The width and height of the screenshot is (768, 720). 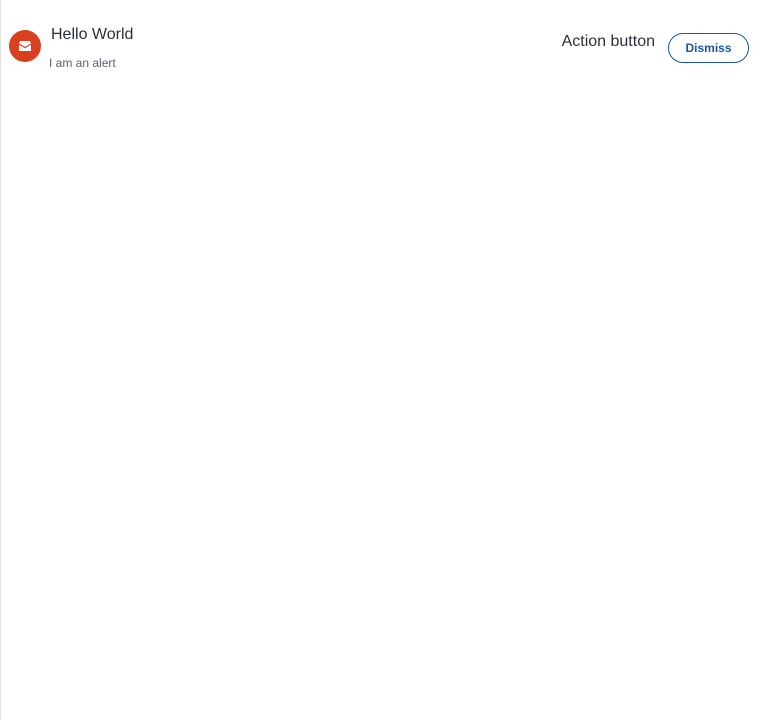 I want to click on envelope-icon, so click(x=25, y=46).